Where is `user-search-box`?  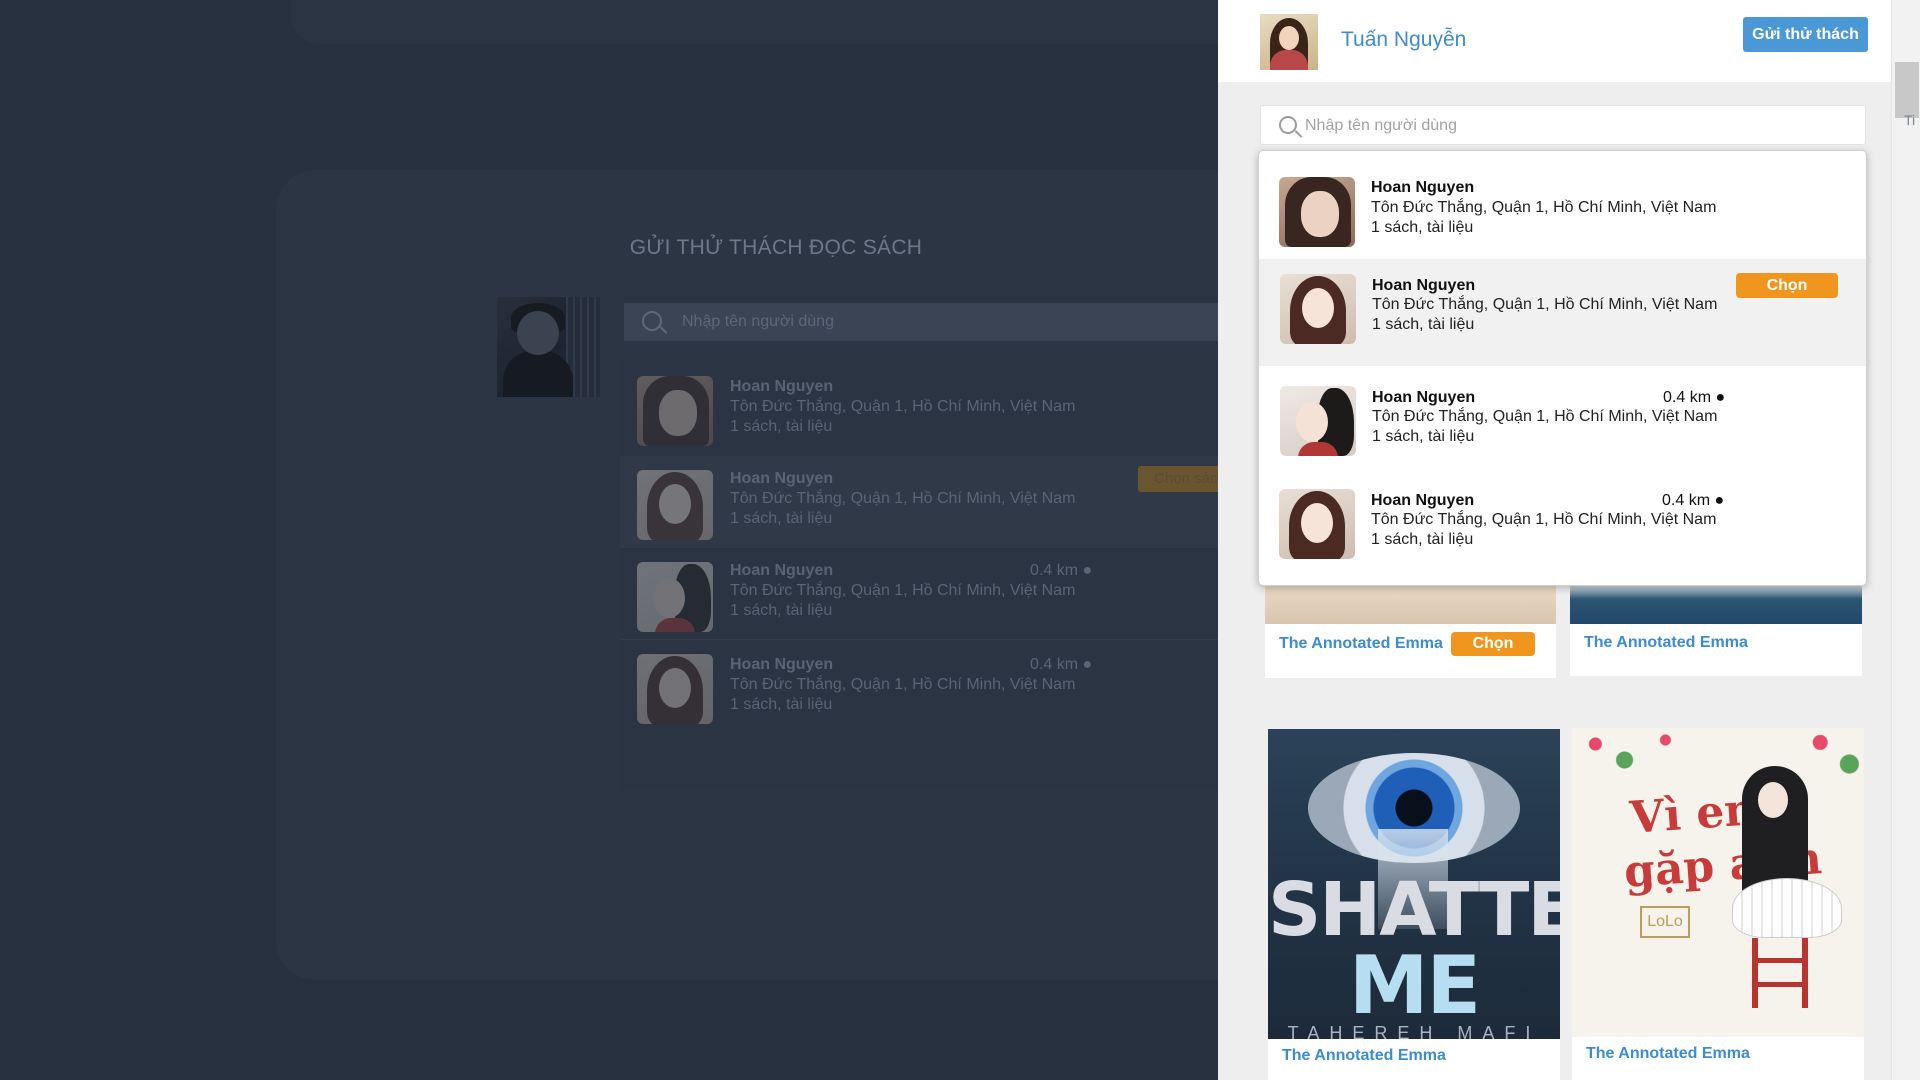
user-search-box is located at coordinates (1563, 125).